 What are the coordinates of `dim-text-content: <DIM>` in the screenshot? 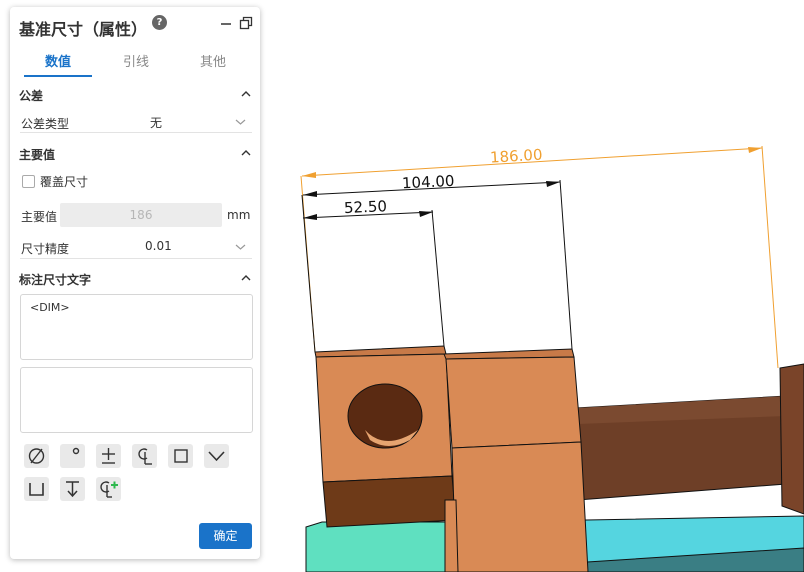 It's located at (50, 307).